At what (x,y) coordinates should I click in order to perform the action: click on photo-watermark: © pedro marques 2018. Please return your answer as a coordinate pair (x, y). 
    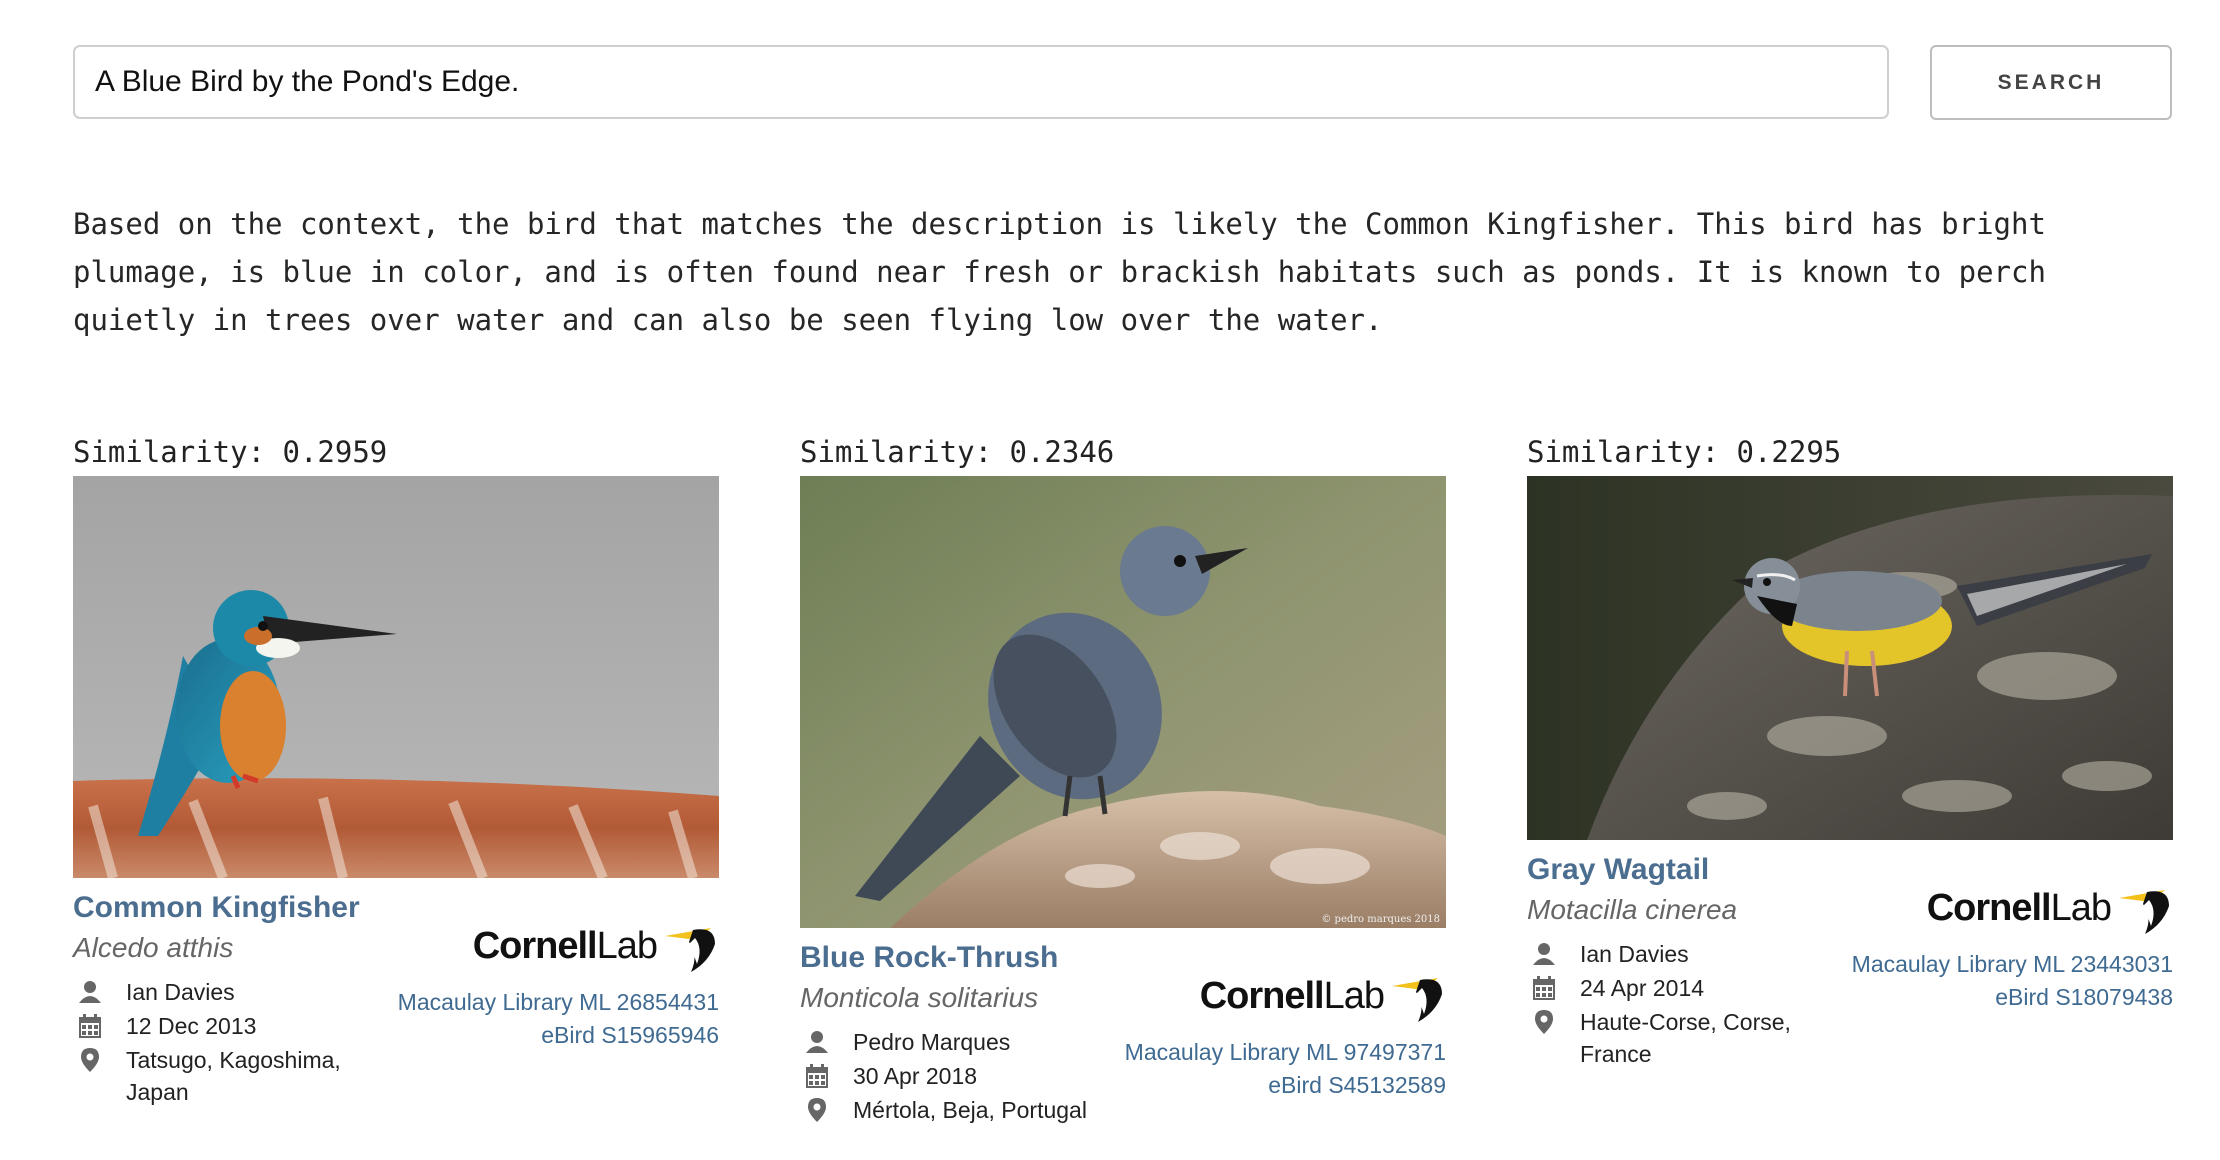
    Looking at the image, I should click on (1380, 919).